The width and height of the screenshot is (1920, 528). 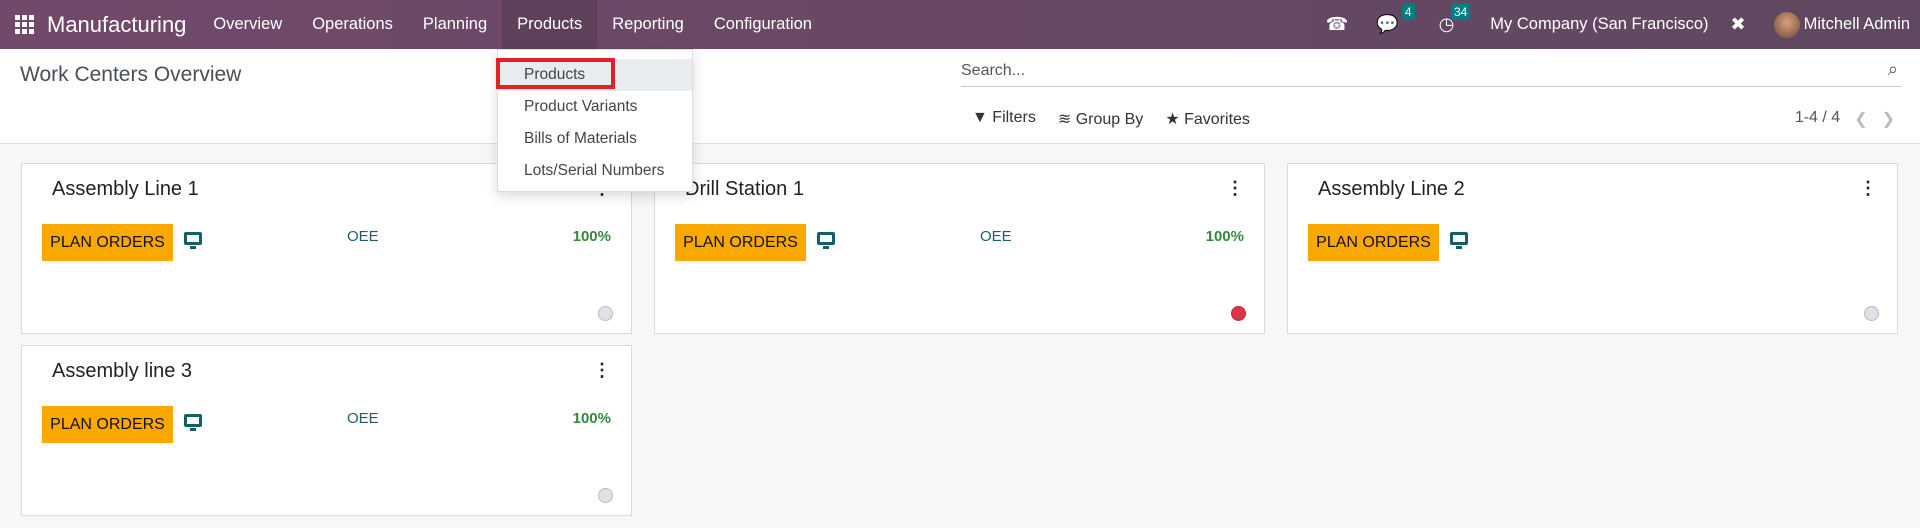 I want to click on menu-operations: Operations, so click(x=352, y=24).